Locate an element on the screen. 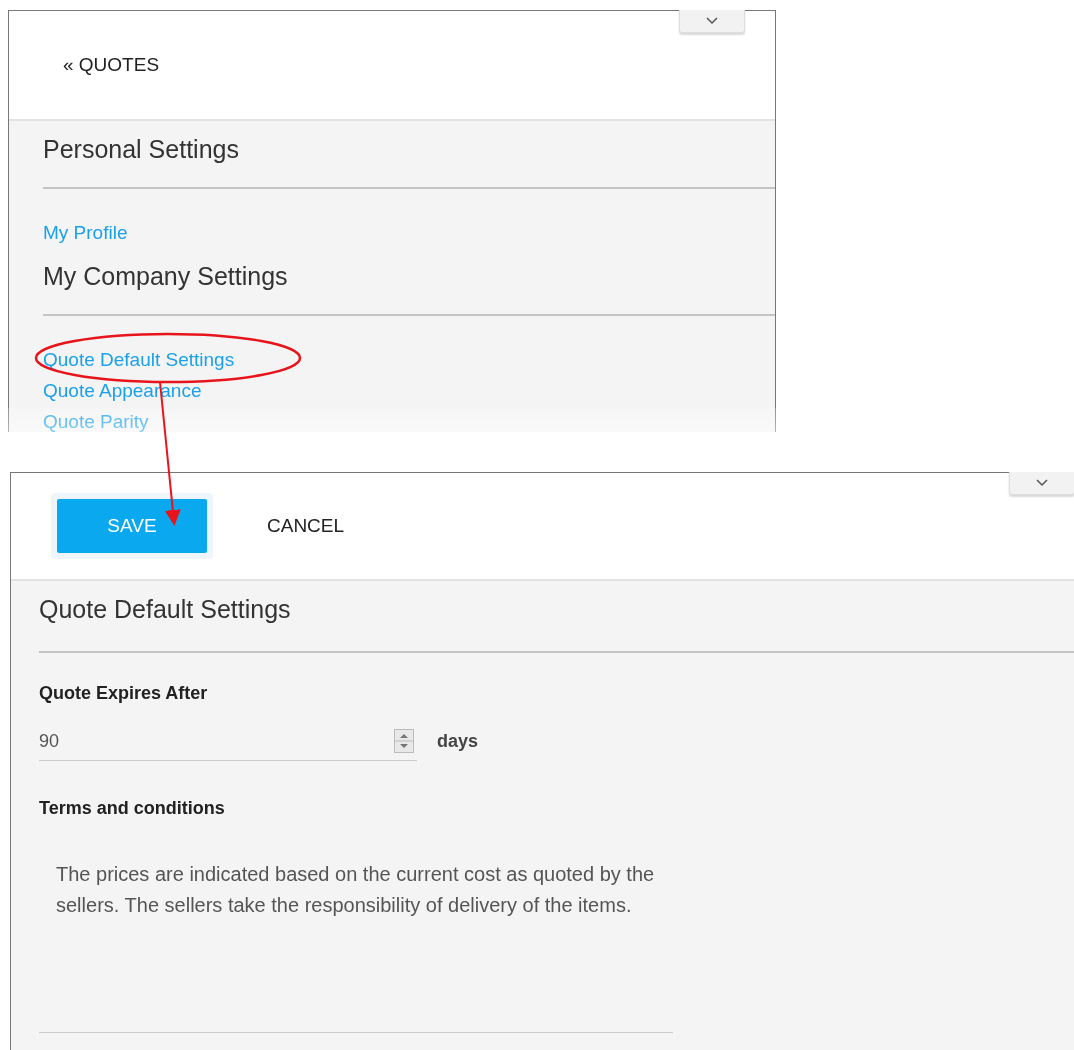  section-title: Personal Settings is located at coordinates (141, 149).